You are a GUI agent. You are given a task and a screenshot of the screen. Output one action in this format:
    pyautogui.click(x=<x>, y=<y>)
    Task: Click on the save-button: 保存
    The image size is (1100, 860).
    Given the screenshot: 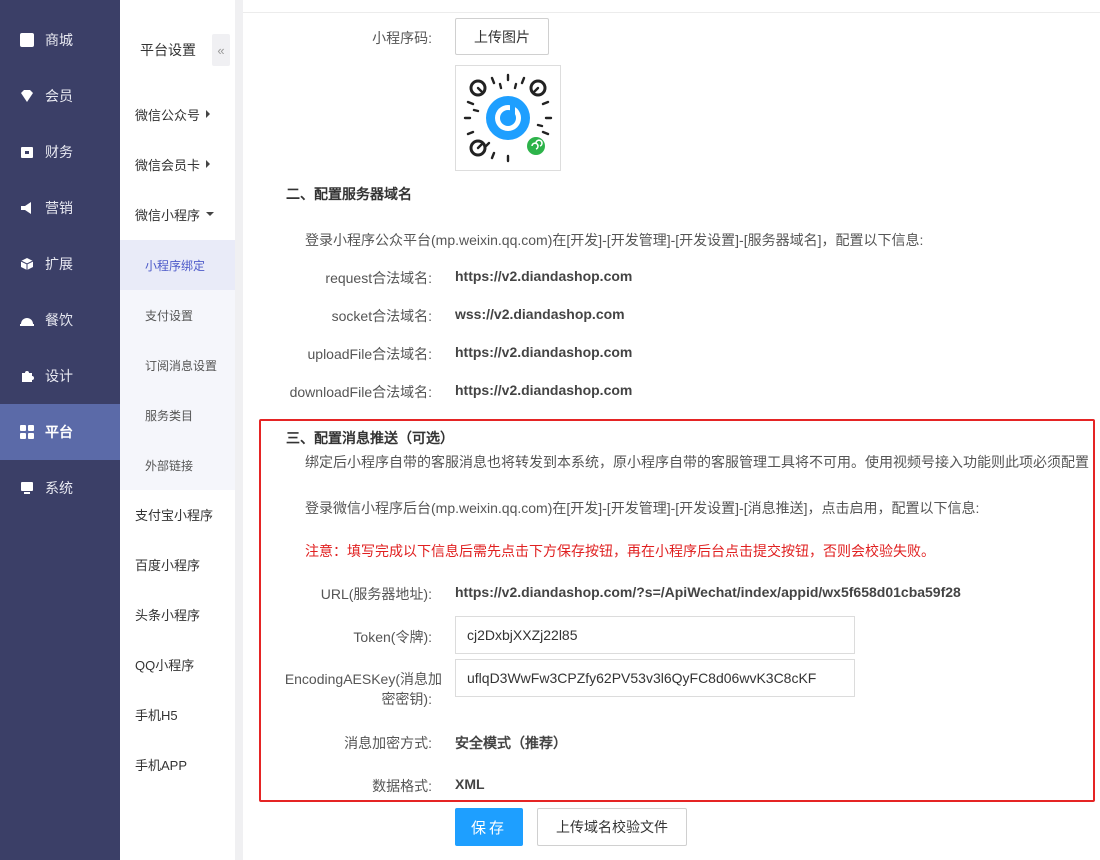 What is the action you would take?
    pyautogui.click(x=489, y=827)
    